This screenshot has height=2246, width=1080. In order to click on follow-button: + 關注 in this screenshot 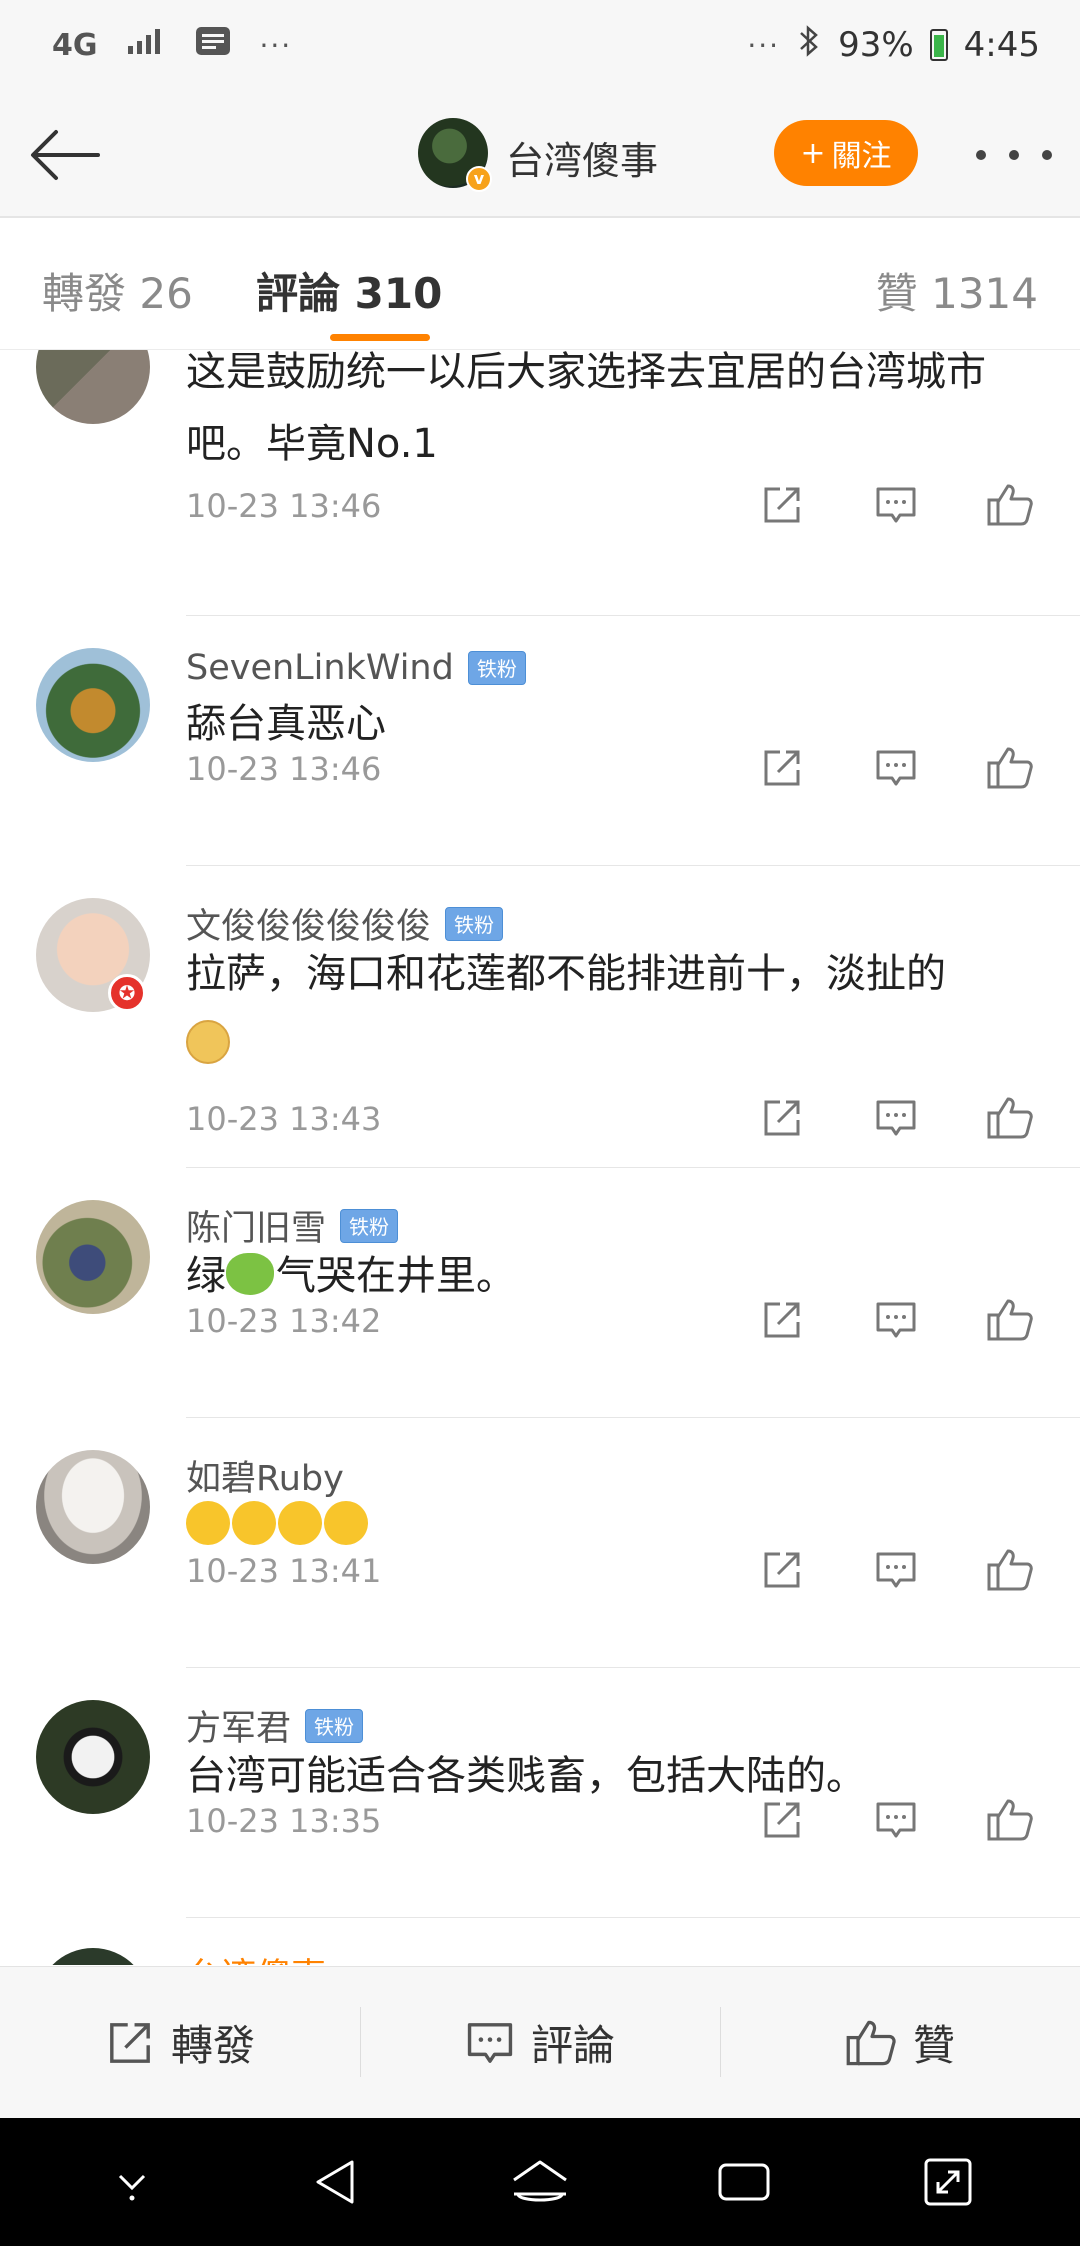, I will do `click(846, 153)`.